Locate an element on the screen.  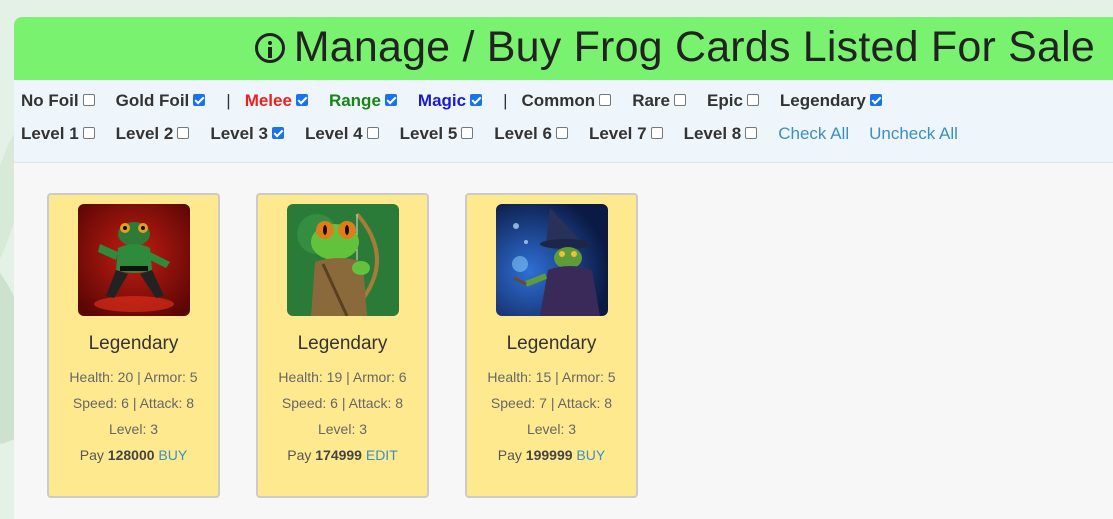
filter-label: Level 7 is located at coordinates (617, 133).